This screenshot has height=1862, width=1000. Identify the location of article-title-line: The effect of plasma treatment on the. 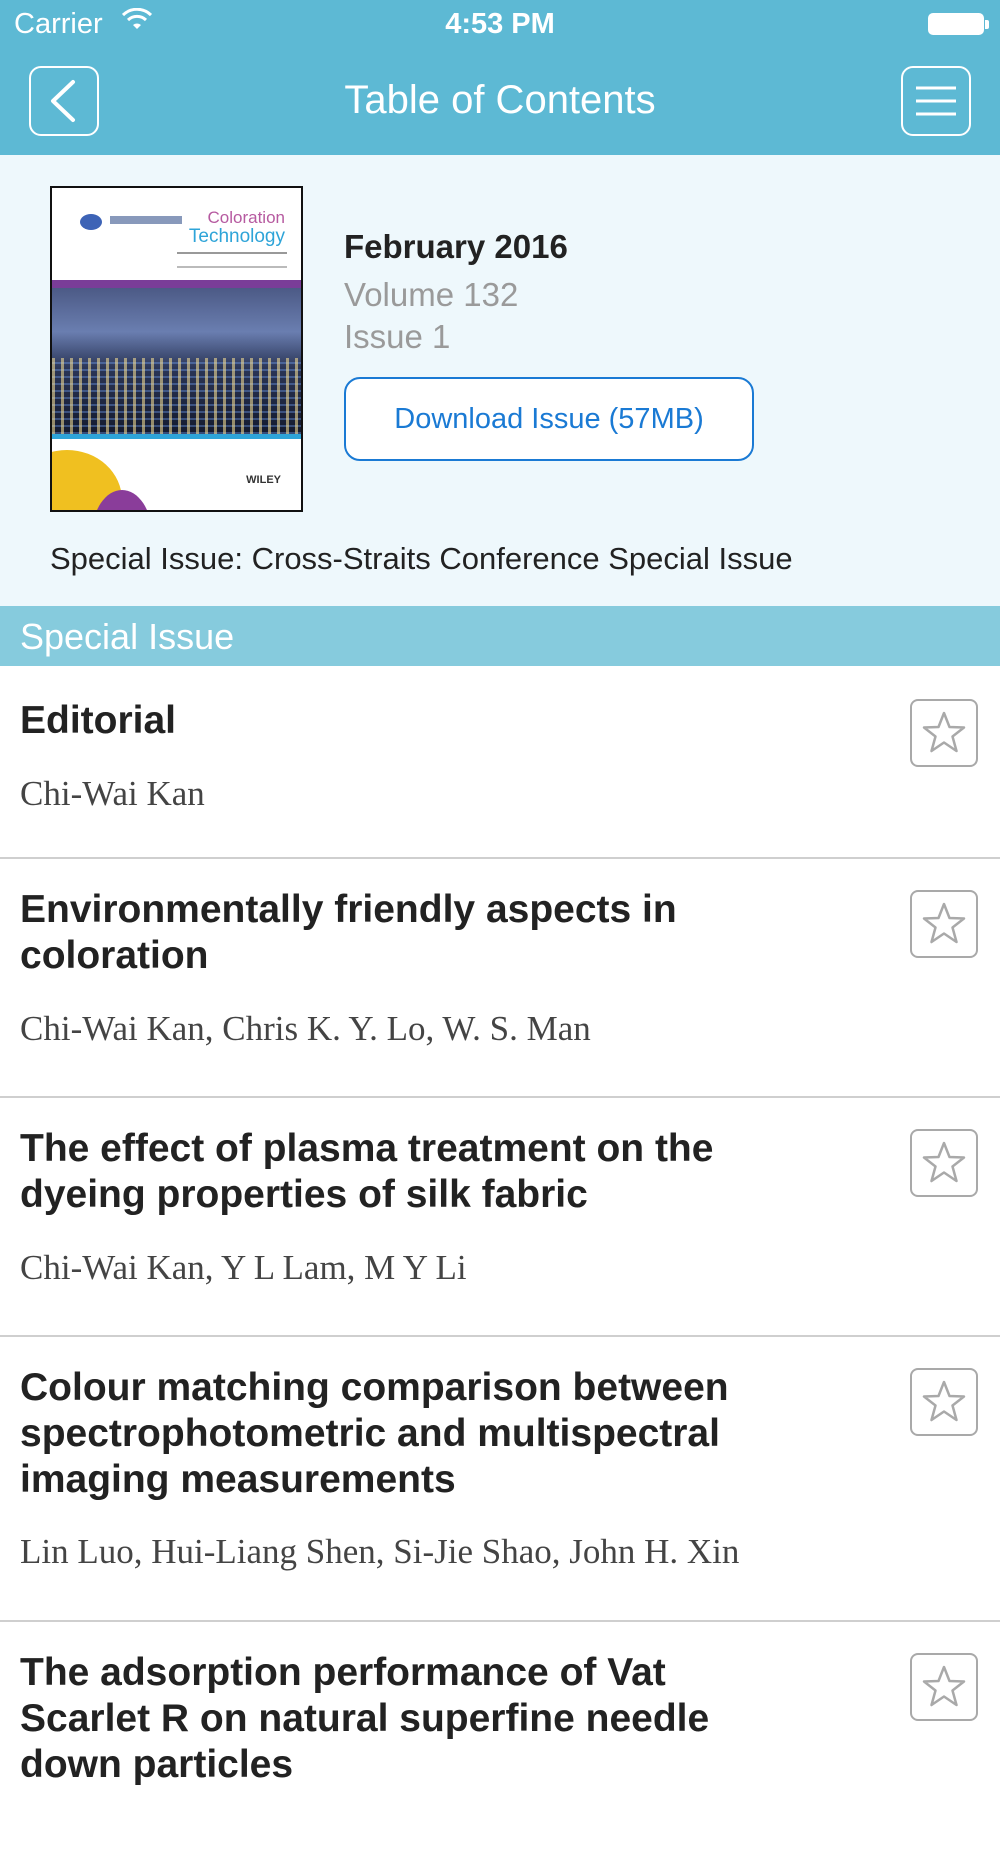
(367, 1148).